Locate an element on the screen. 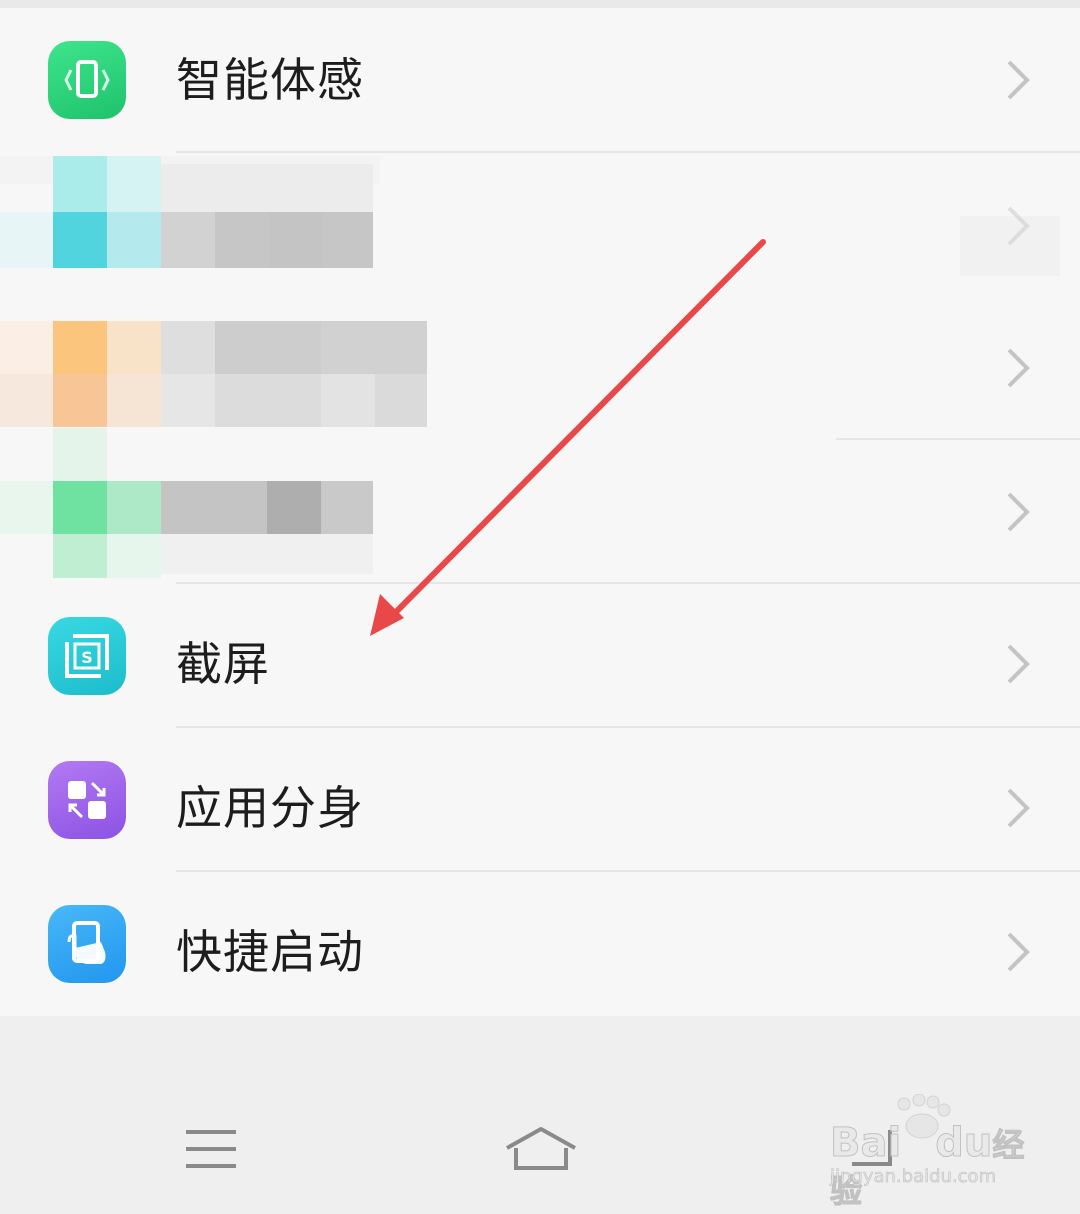 The height and width of the screenshot is (1214, 1080). watermark-url: jingyan.baidu.com is located at coordinates (913, 1177).